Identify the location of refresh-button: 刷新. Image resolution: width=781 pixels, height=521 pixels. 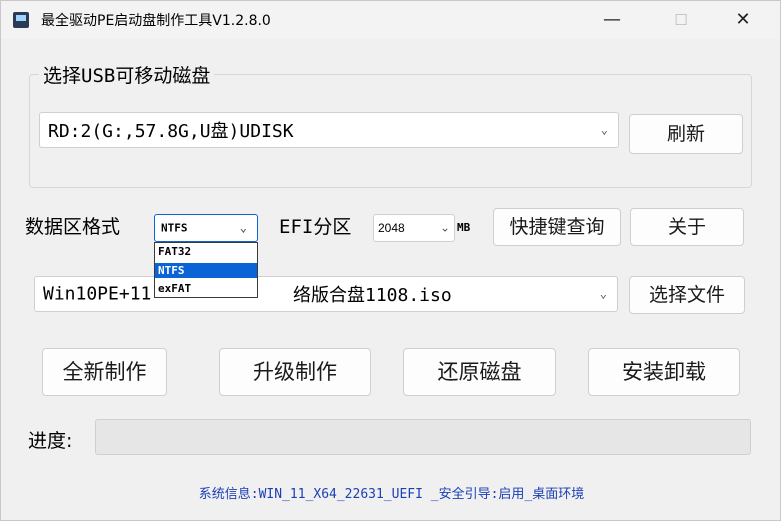
(686, 134).